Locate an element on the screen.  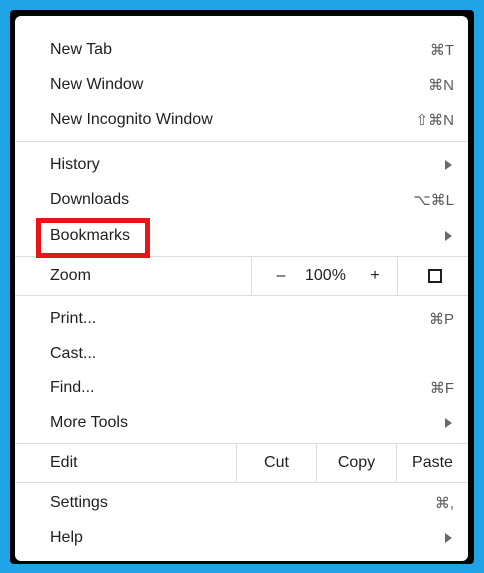
copy-button: Copy is located at coordinates (356, 463).